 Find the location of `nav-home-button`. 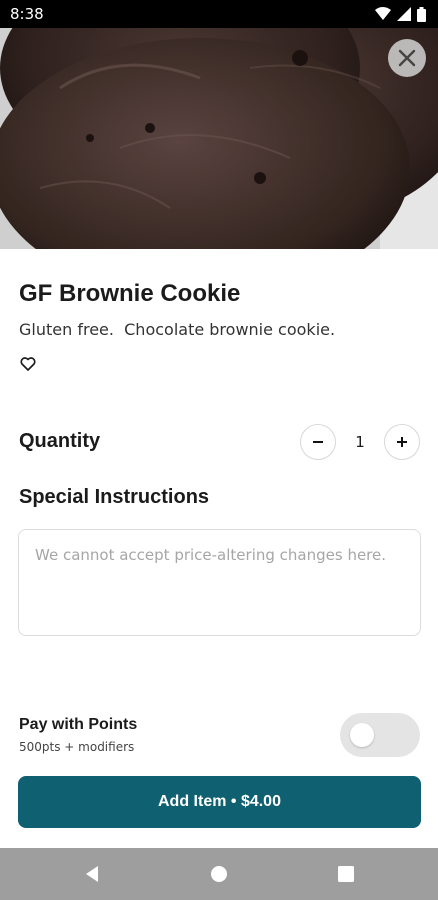

nav-home-button is located at coordinates (219, 874).